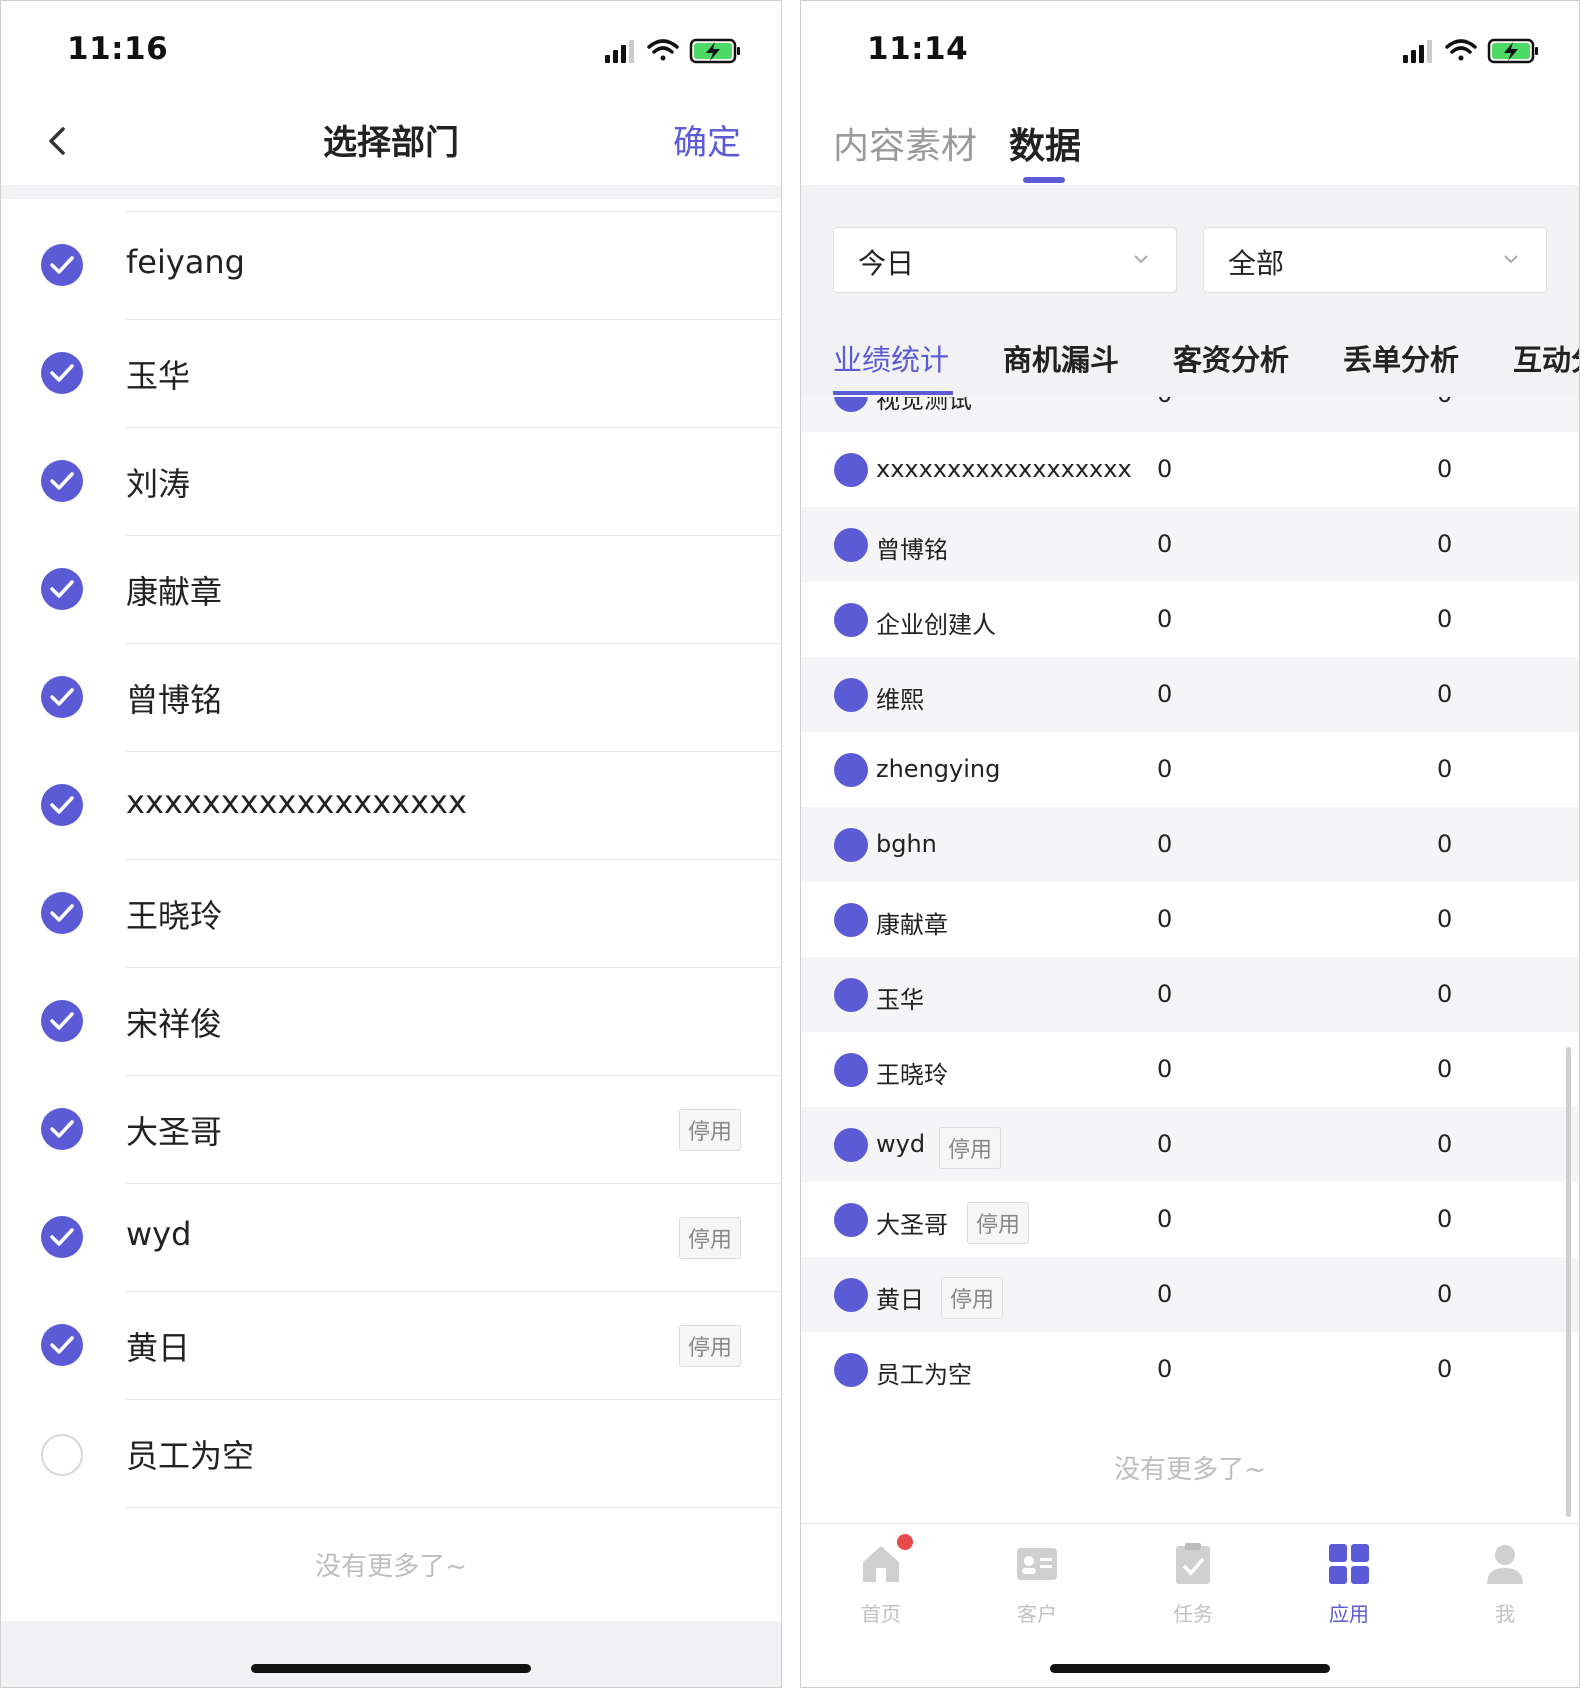 Image resolution: width=1580 pixels, height=1688 pixels. What do you see at coordinates (159, 1234) in the screenshot?
I see `department-name: wyd` at bounding box center [159, 1234].